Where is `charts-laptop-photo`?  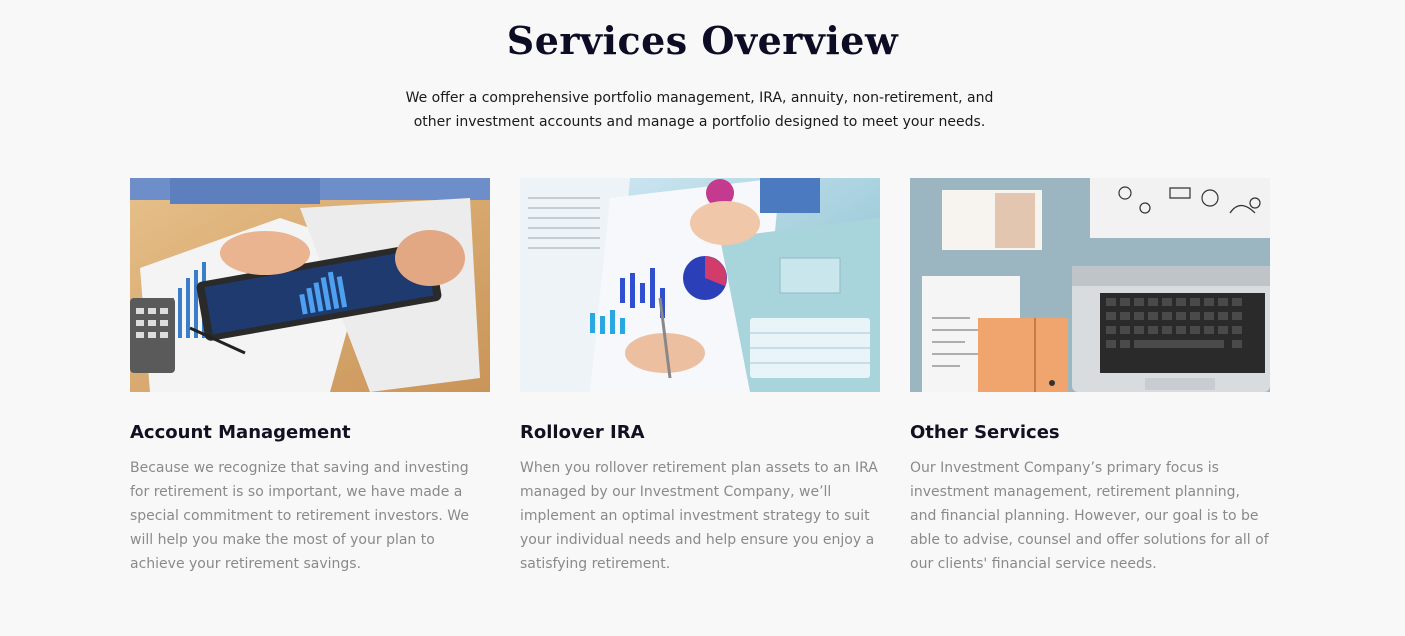 charts-laptop-photo is located at coordinates (700, 285).